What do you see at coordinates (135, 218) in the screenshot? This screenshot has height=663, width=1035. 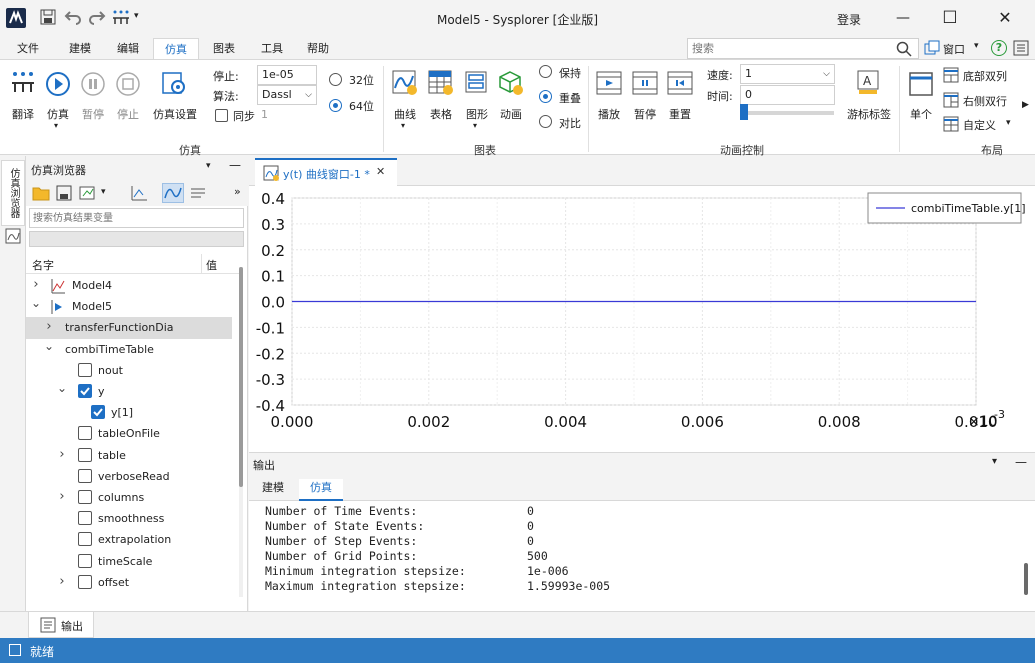 I see `var-search-input` at bounding box center [135, 218].